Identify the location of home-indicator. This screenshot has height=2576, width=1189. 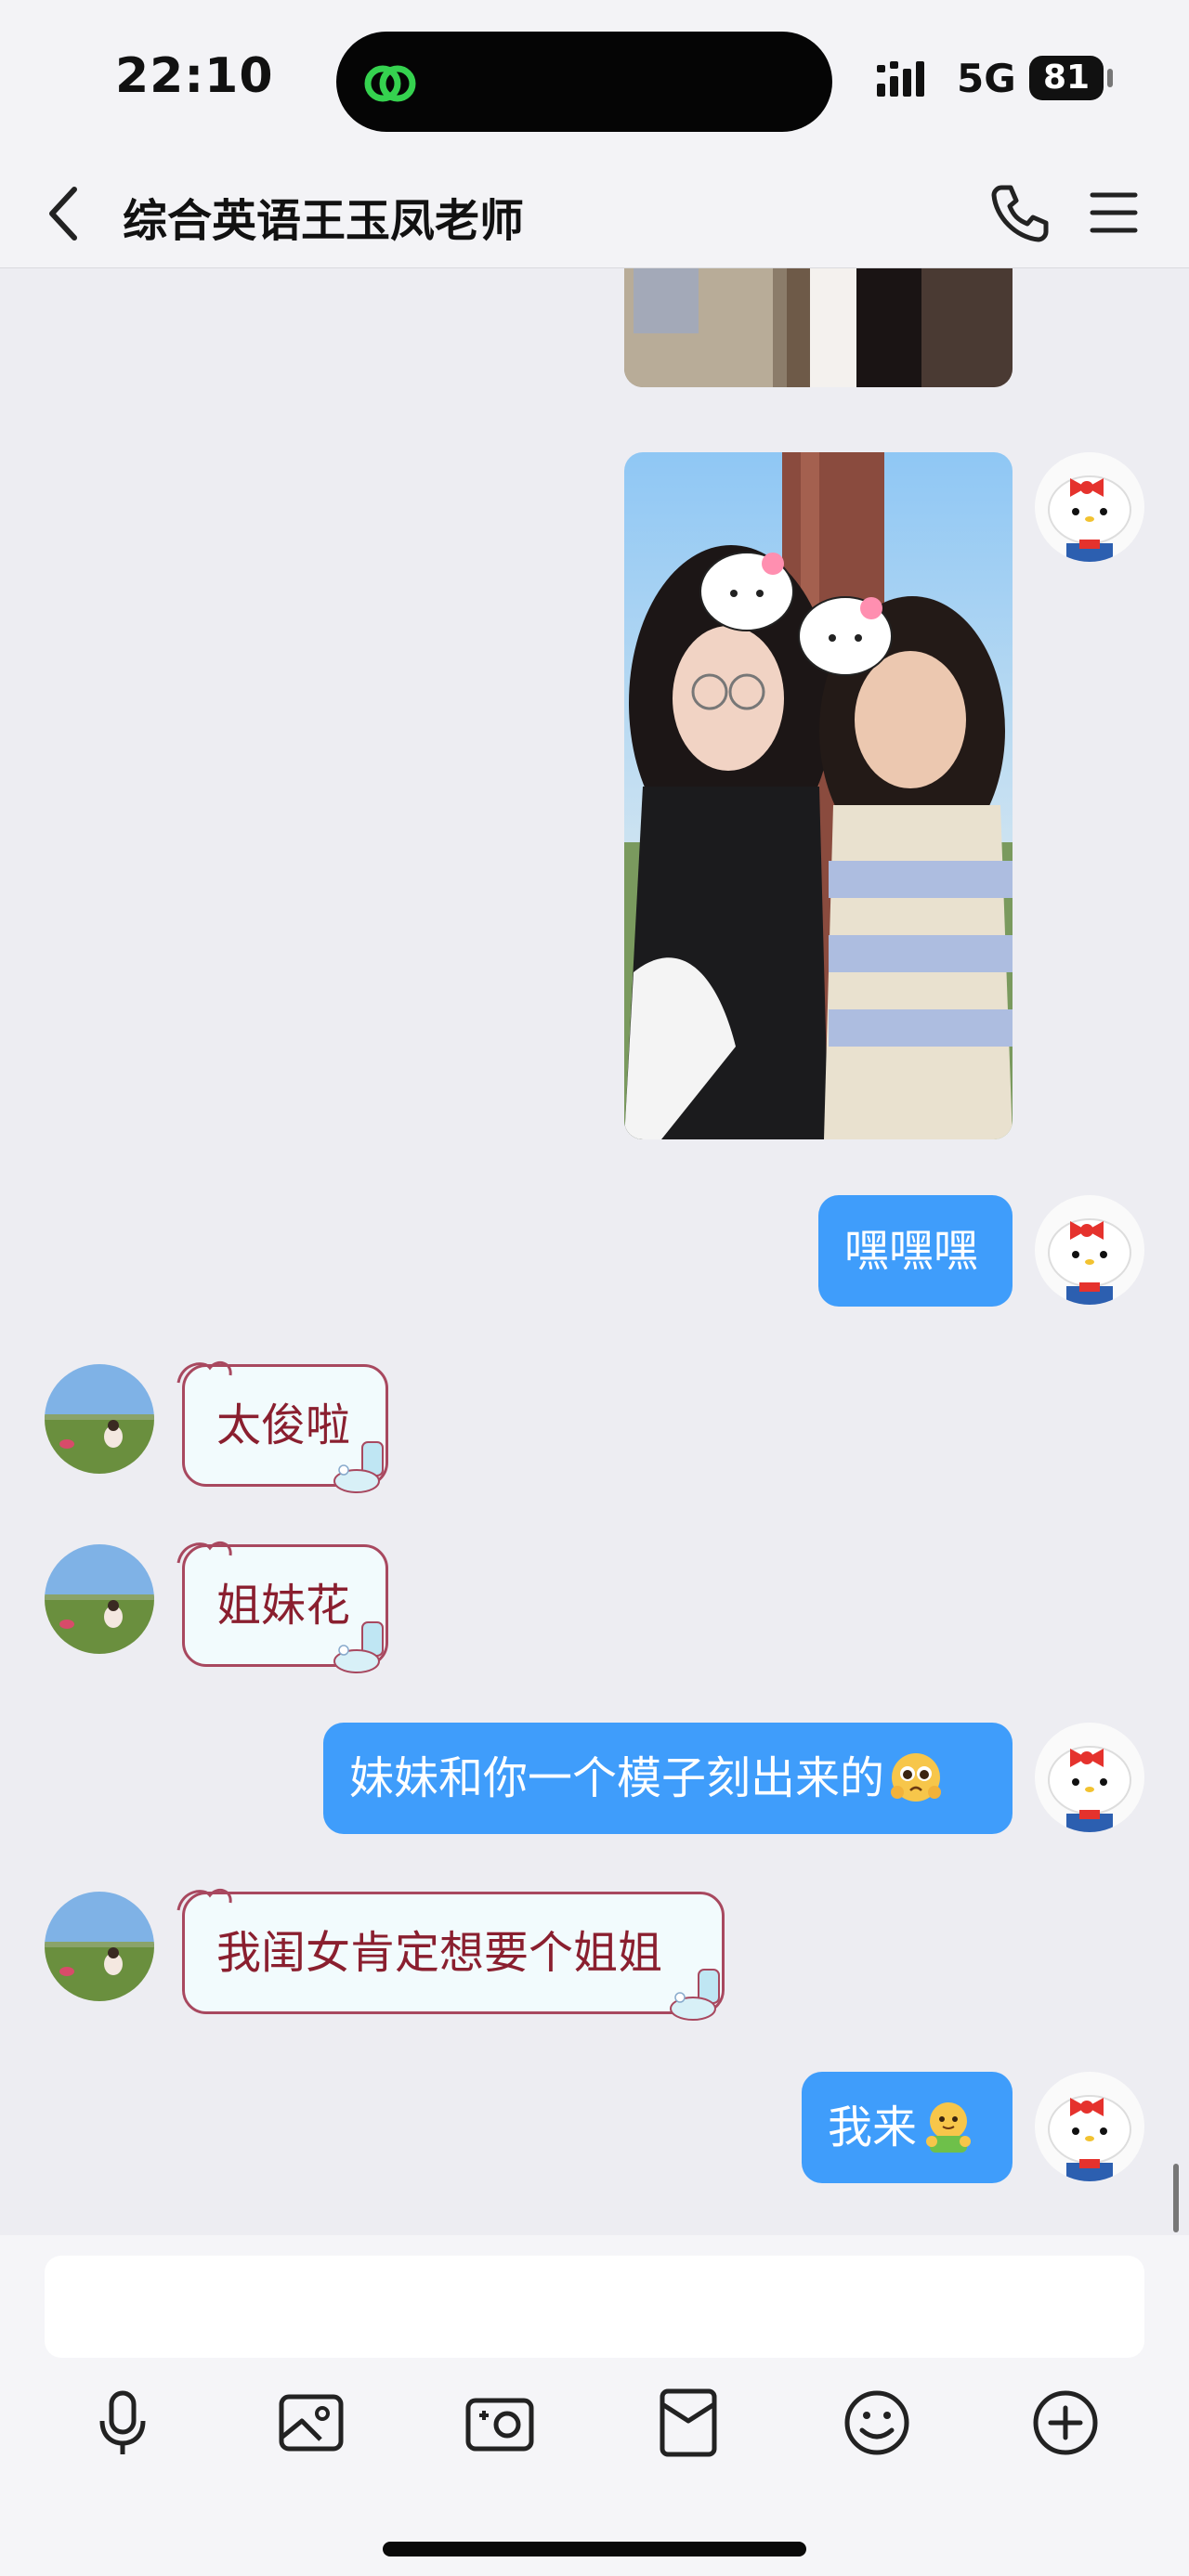
(594, 2549).